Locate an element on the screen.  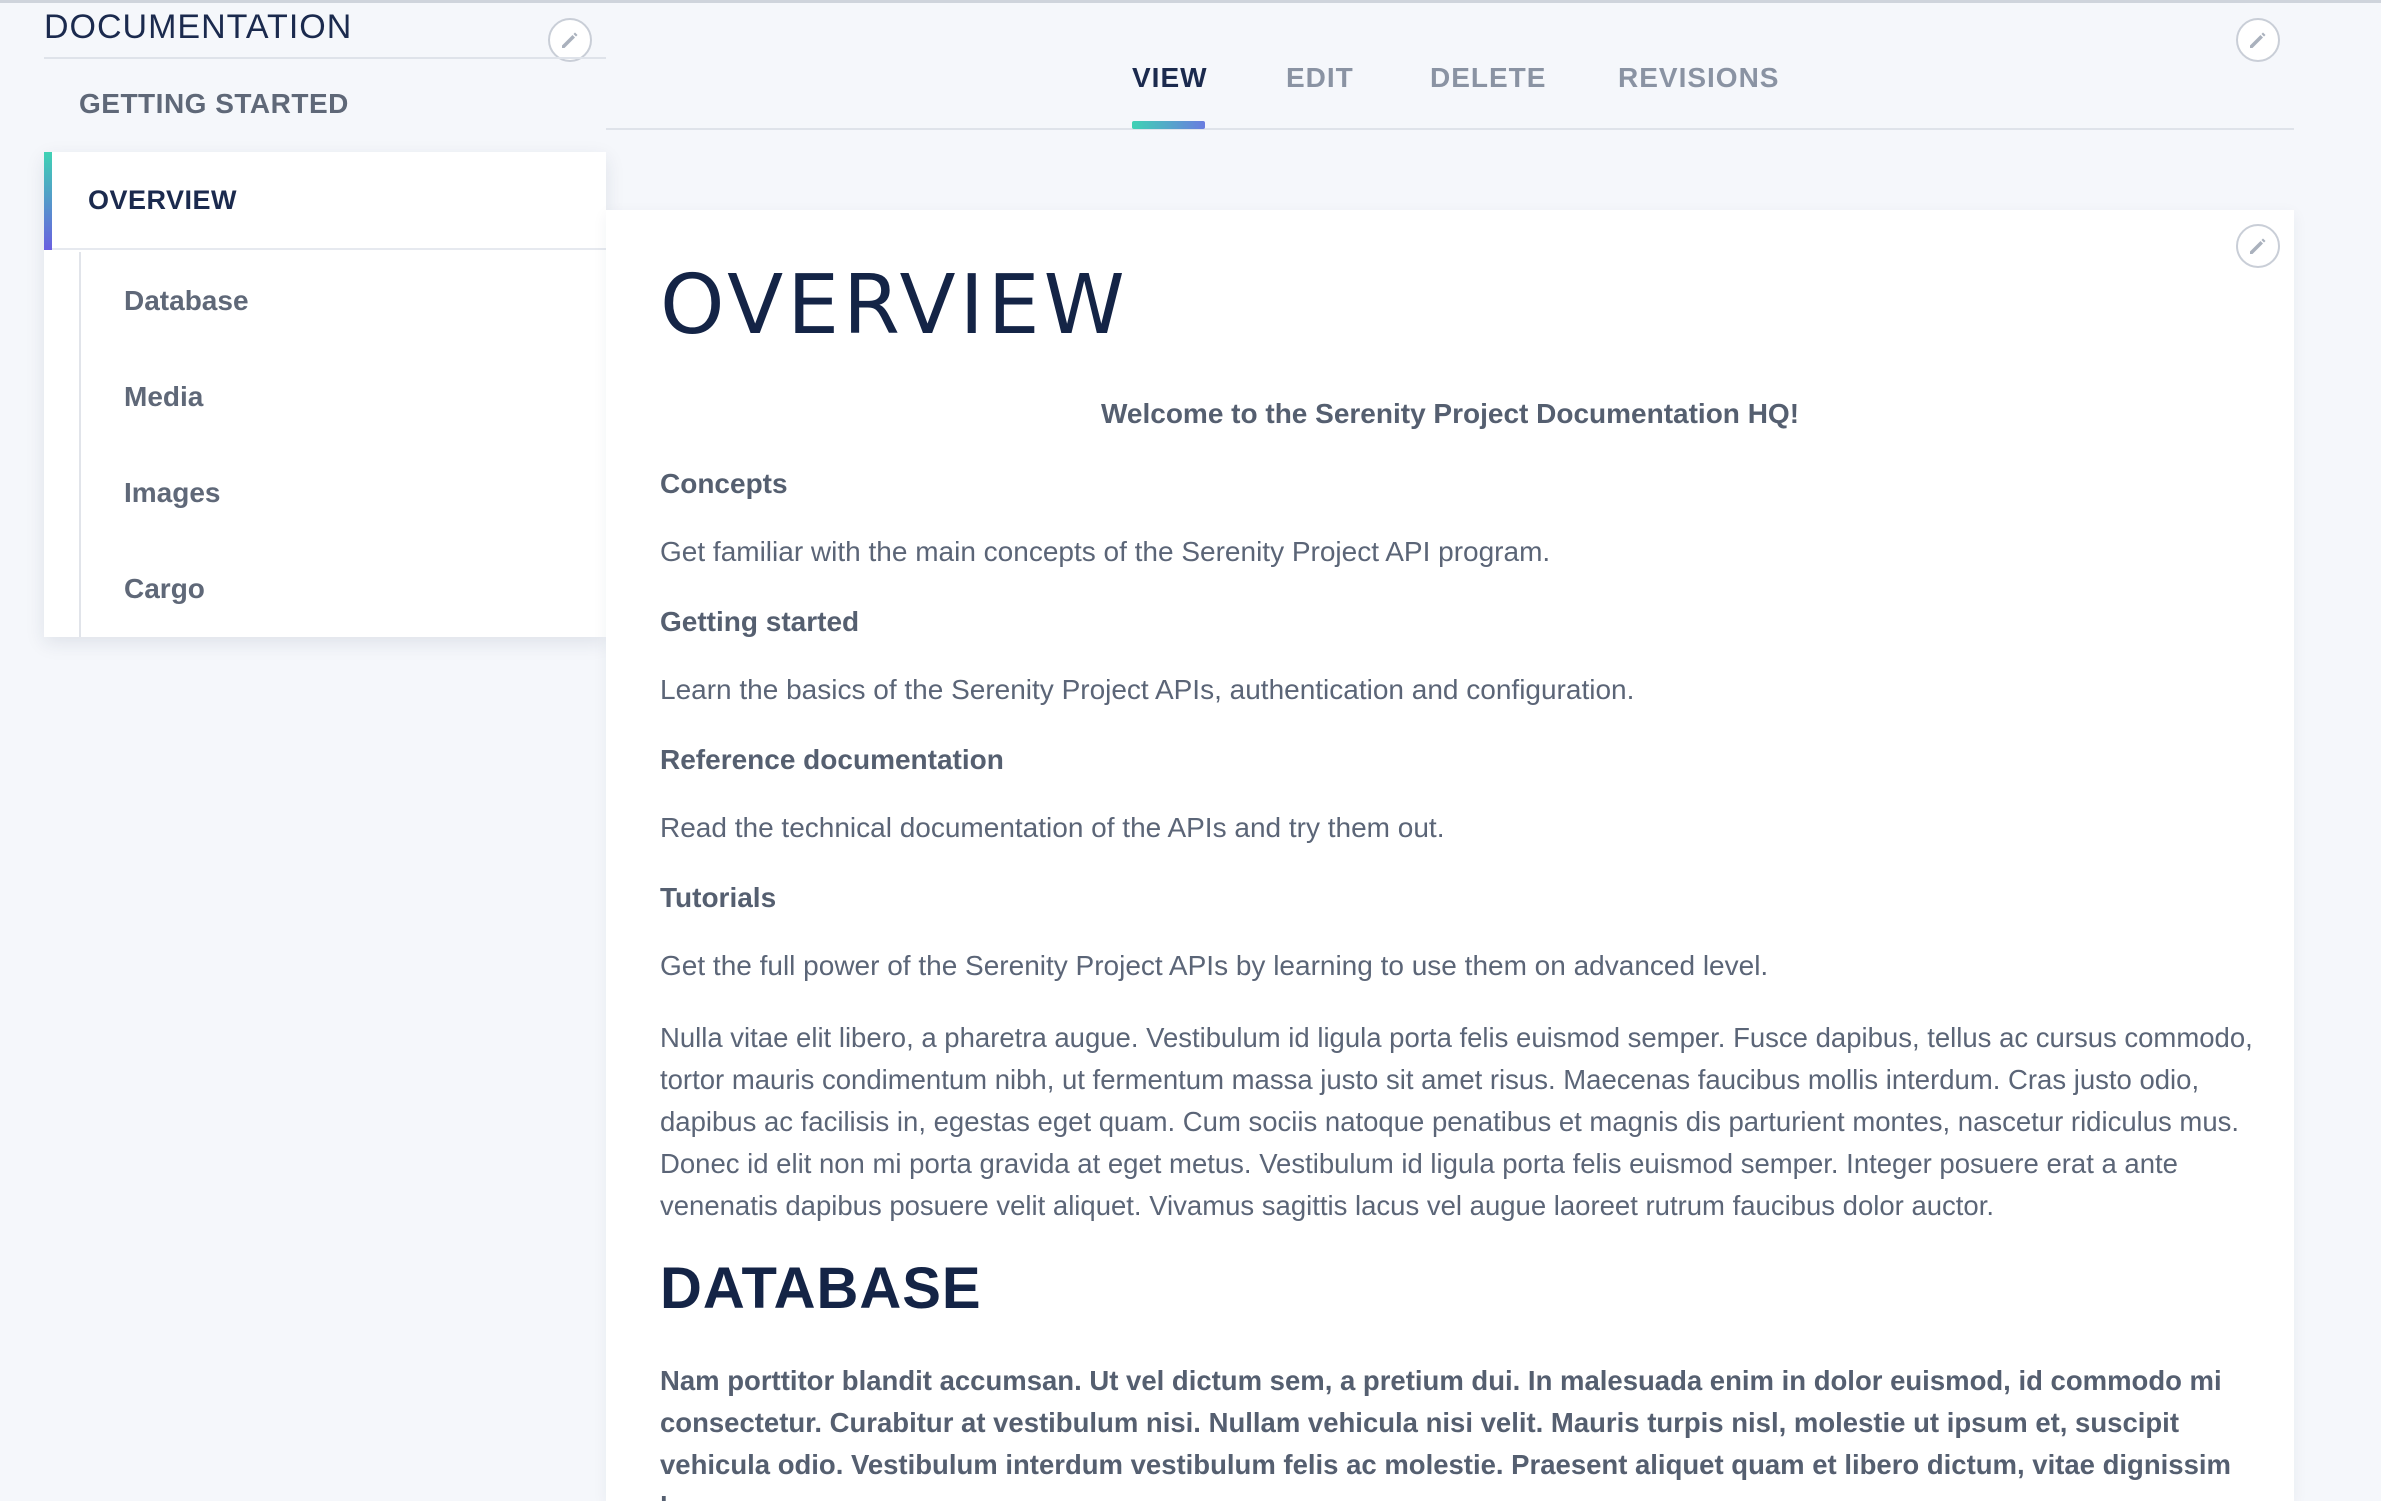
sidebar-item-getting-started: GETTING STARTED is located at coordinates (214, 104).